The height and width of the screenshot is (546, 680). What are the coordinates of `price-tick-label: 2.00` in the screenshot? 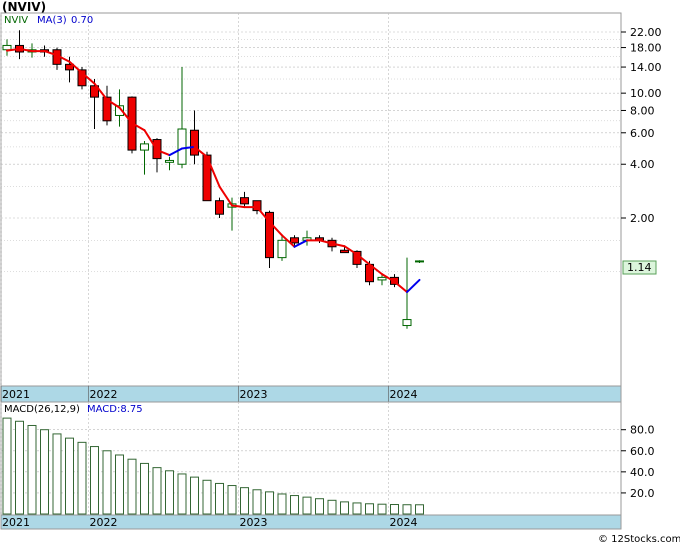 It's located at (642, 218).